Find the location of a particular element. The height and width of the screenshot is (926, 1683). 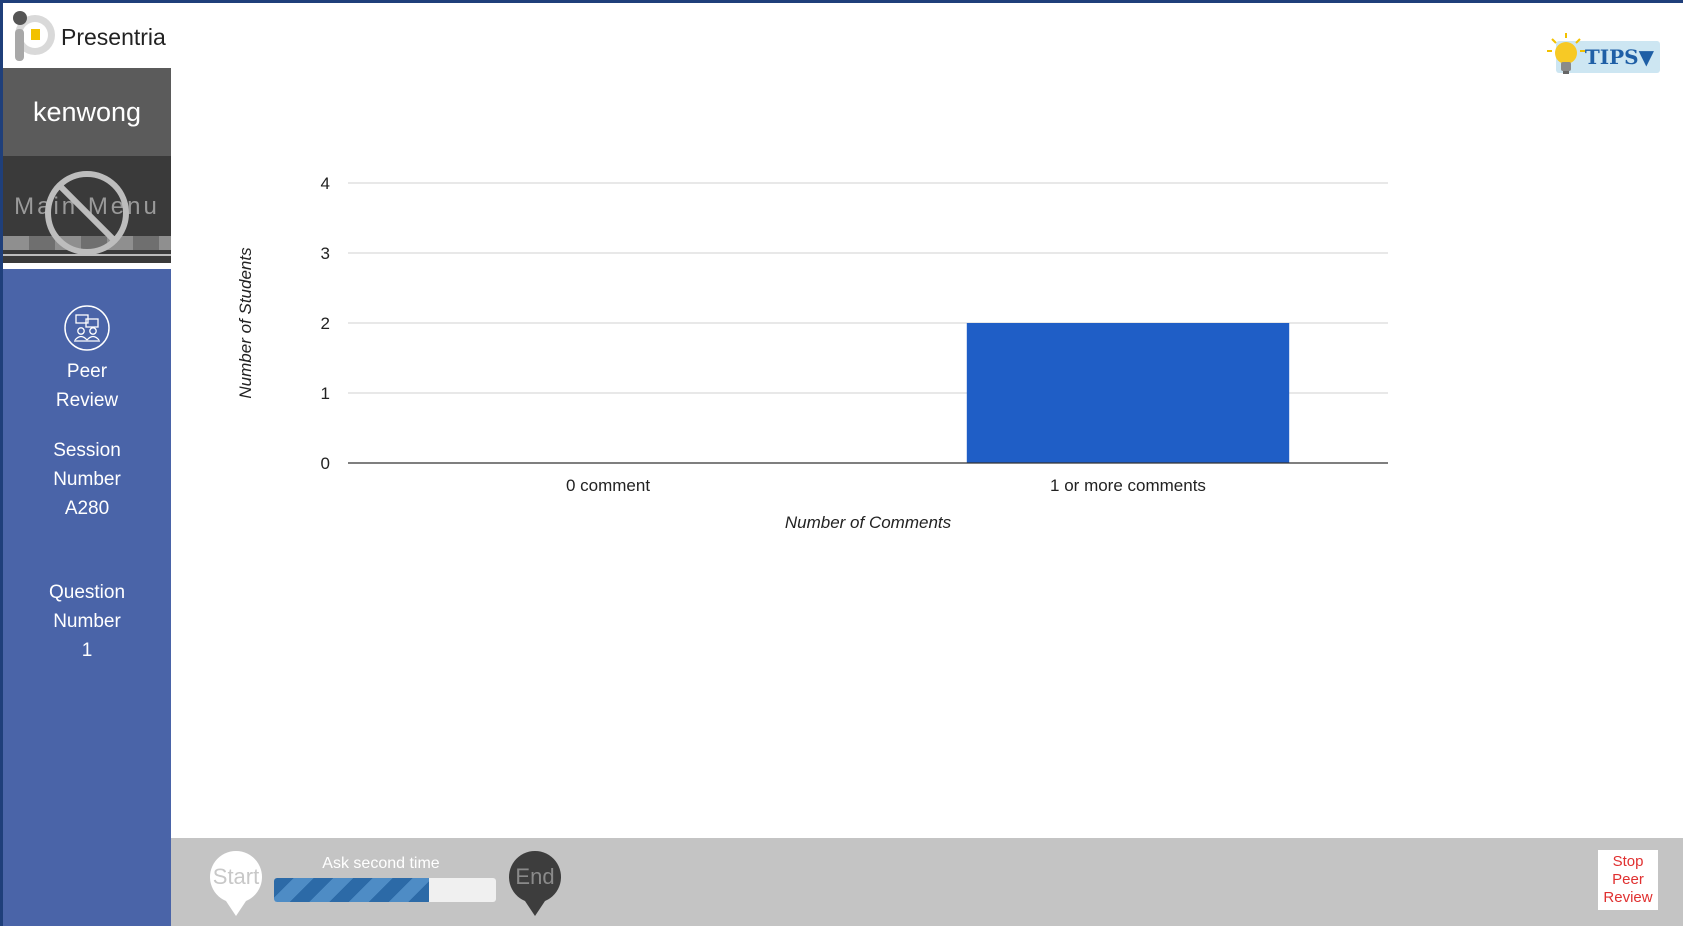

y-axis-label: Number of Students is located at coordinates (245, 323).